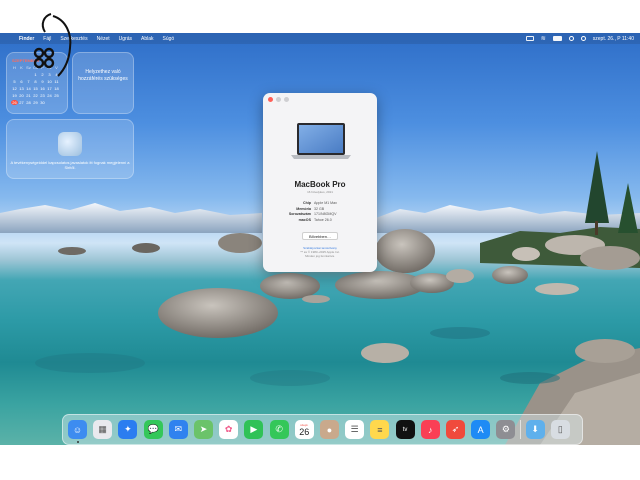  Describe the element at coordinates (103, 39) in the screenshot. I see `menu-view: Nézet` at that location.